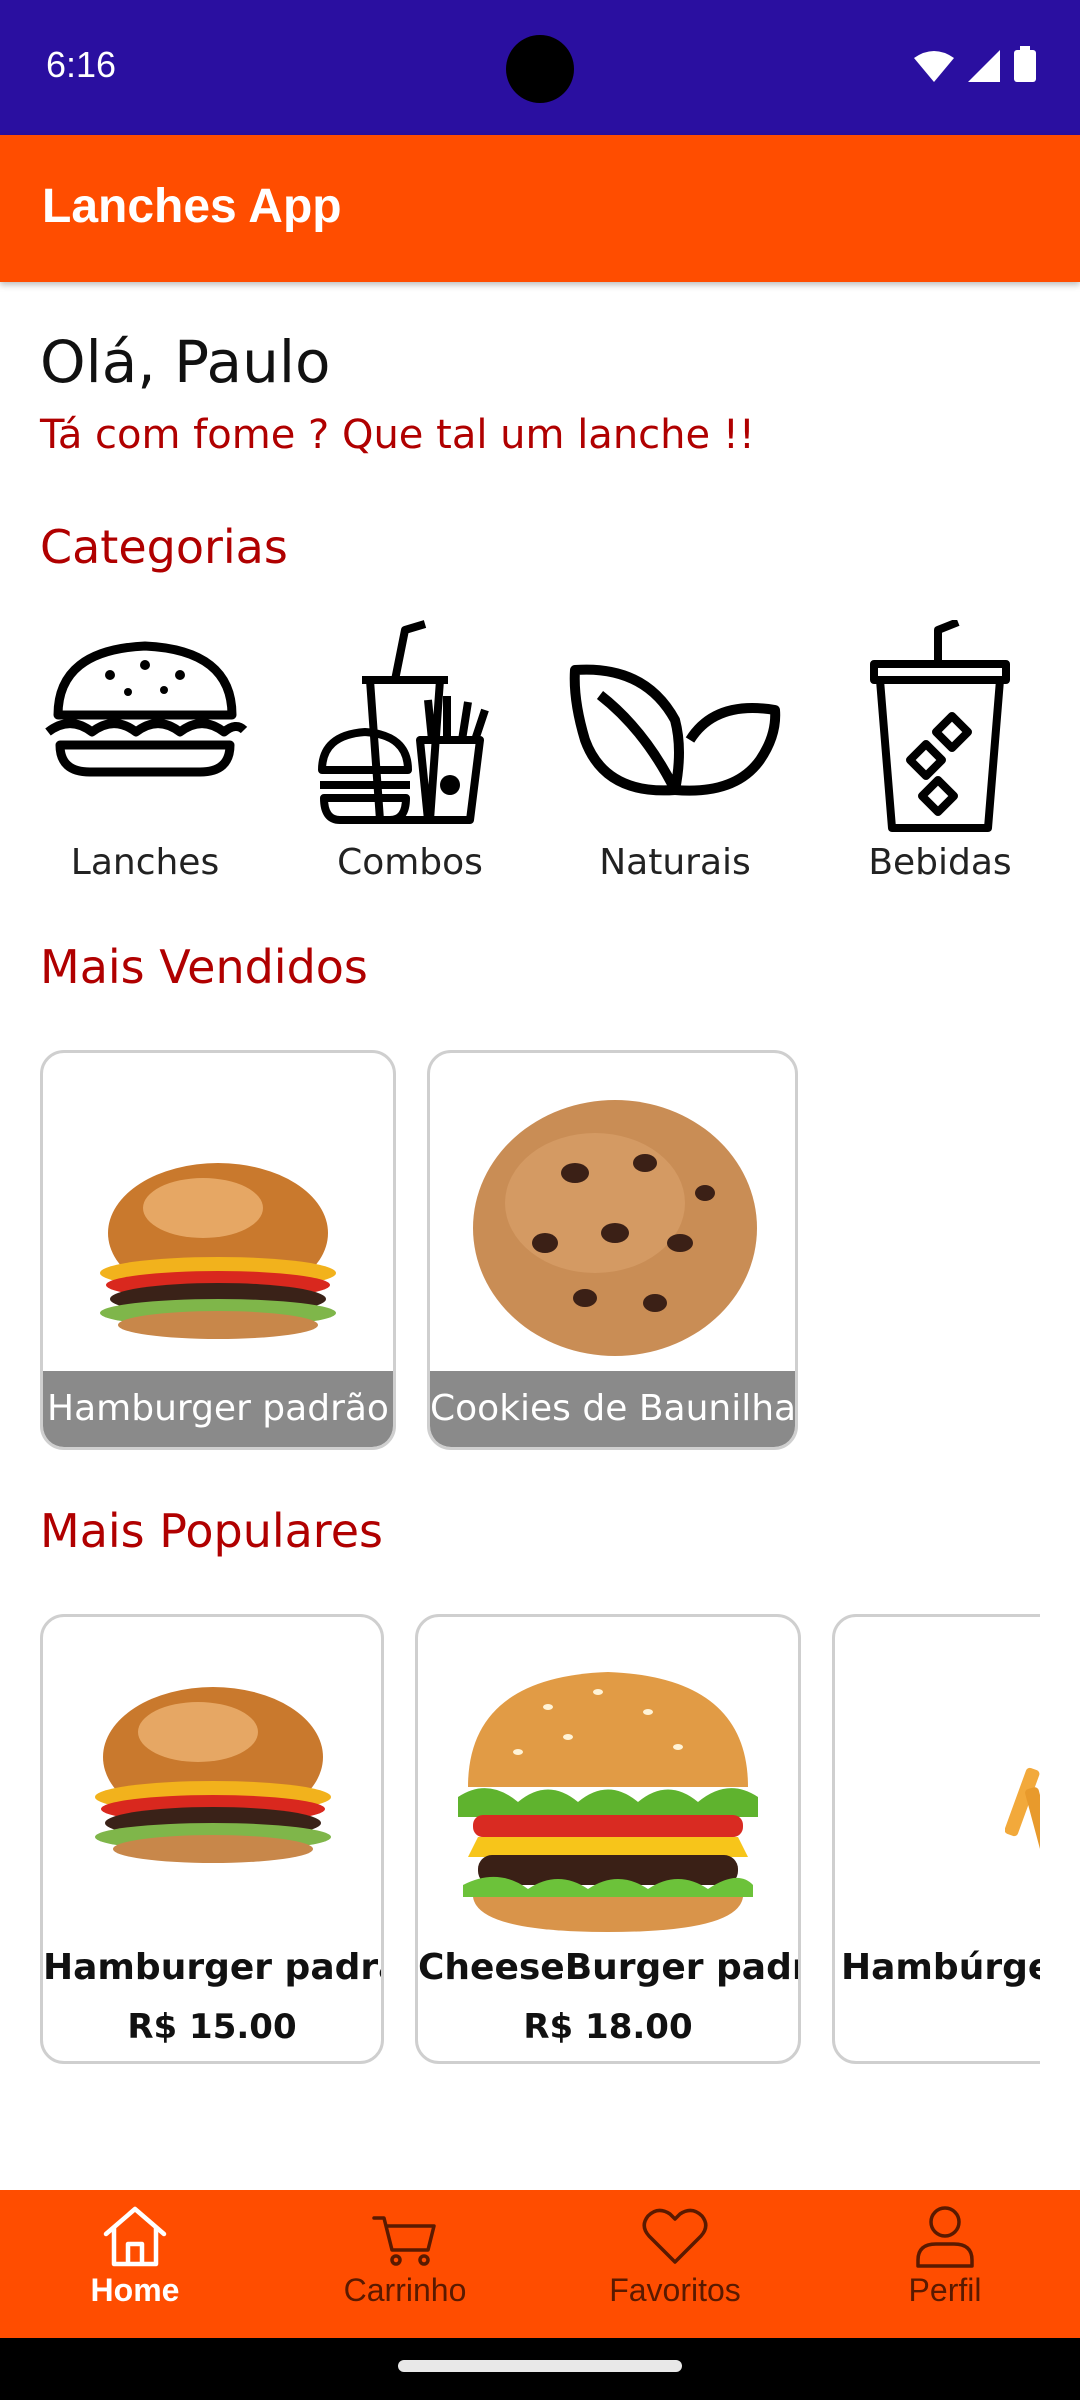 The width and height of the screenshot is (1080, 2400). What do you see at coordinates (192, 206) in the screenshot?
I see `app-title: Lanches App` at bounding box center [192, 206].